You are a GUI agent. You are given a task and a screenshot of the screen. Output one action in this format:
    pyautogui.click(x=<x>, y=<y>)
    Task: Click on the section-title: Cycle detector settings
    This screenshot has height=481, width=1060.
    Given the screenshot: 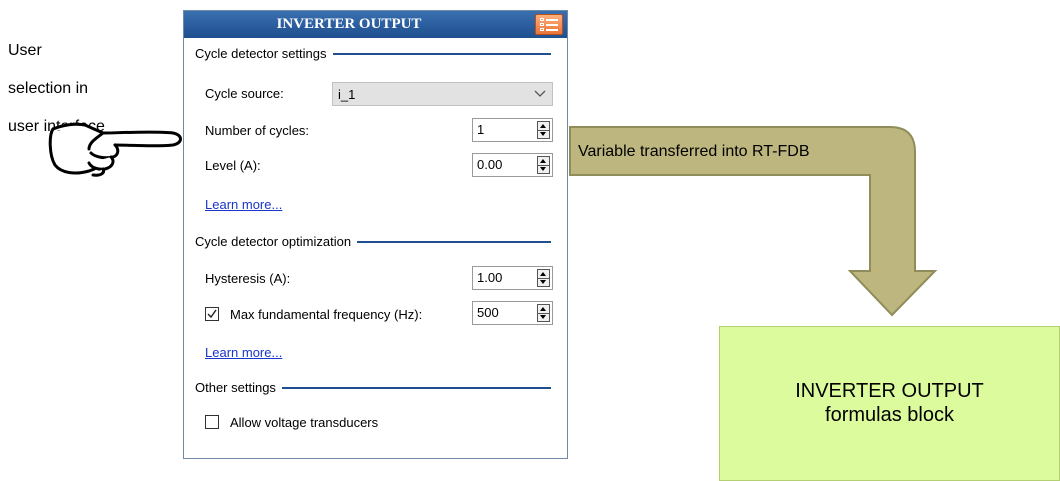 What is the action you would take?
    pyautogui.click(x=261, y=53)
    